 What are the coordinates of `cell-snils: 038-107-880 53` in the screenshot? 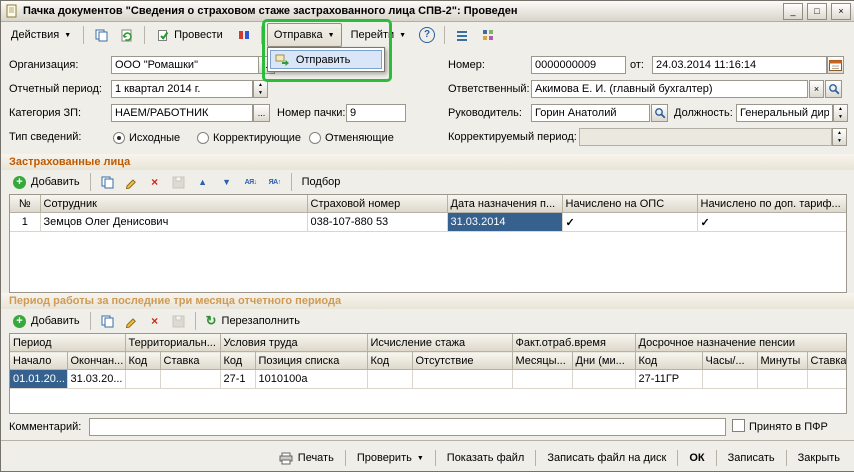 It's located at (377, 222).